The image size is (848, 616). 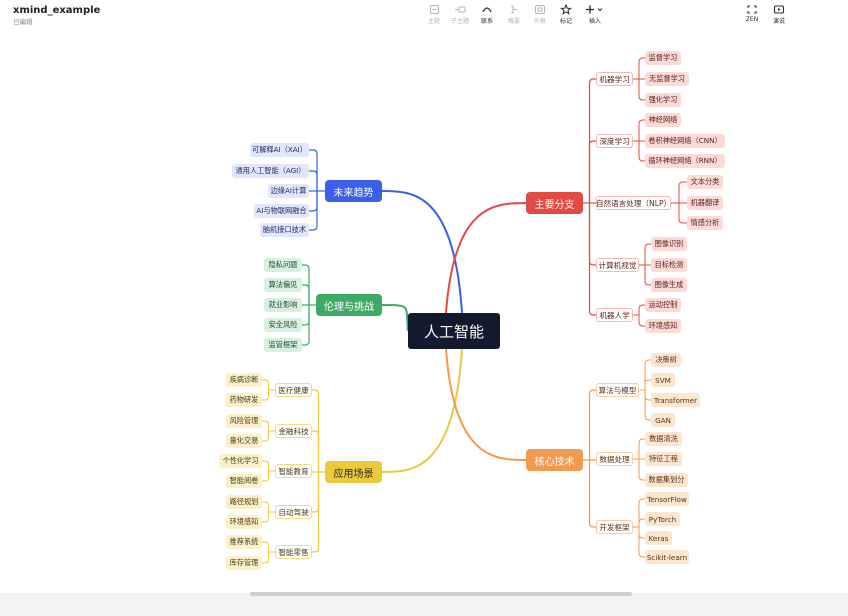 What do you see at coordinates (779, 9) in the screenshot?
I see `present-play-icon` at bounding box center [779, 9].